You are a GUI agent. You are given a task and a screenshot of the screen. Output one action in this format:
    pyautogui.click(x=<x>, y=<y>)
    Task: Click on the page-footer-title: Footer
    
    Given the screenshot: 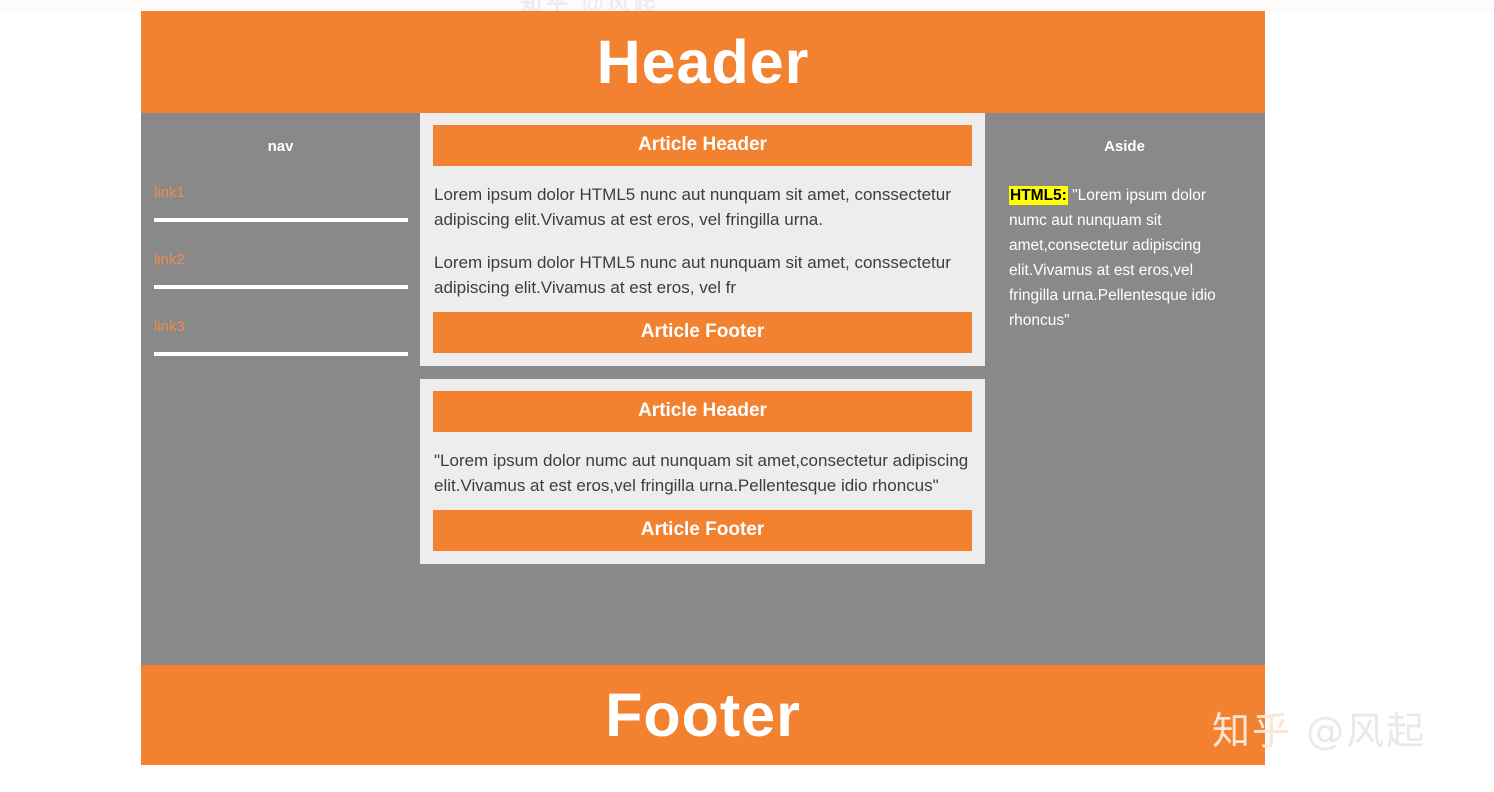 What is the action you would take?
    pyautogui.click(x=703, y=715)
    